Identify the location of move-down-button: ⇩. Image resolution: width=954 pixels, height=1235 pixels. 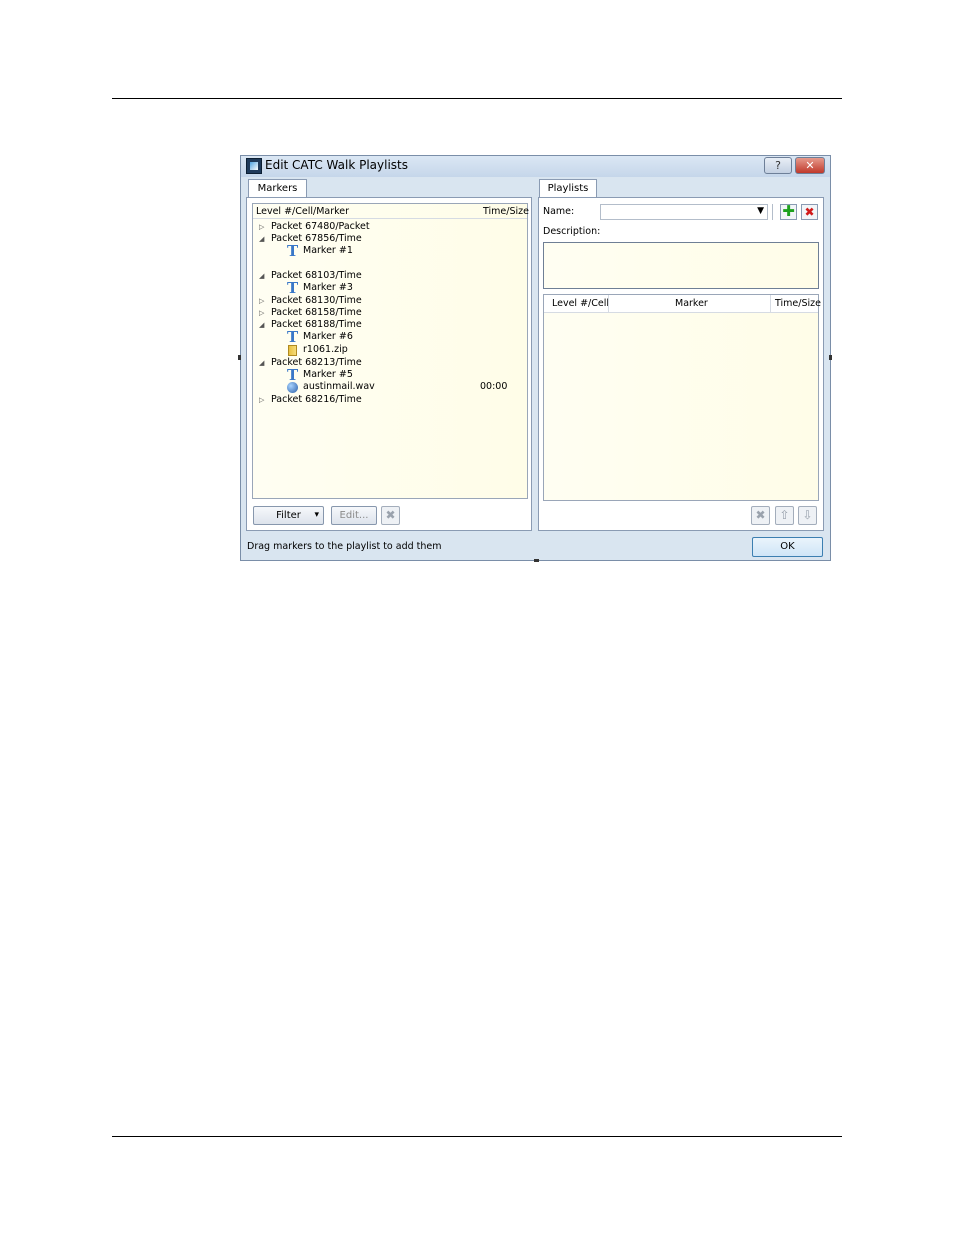
(807, 515).